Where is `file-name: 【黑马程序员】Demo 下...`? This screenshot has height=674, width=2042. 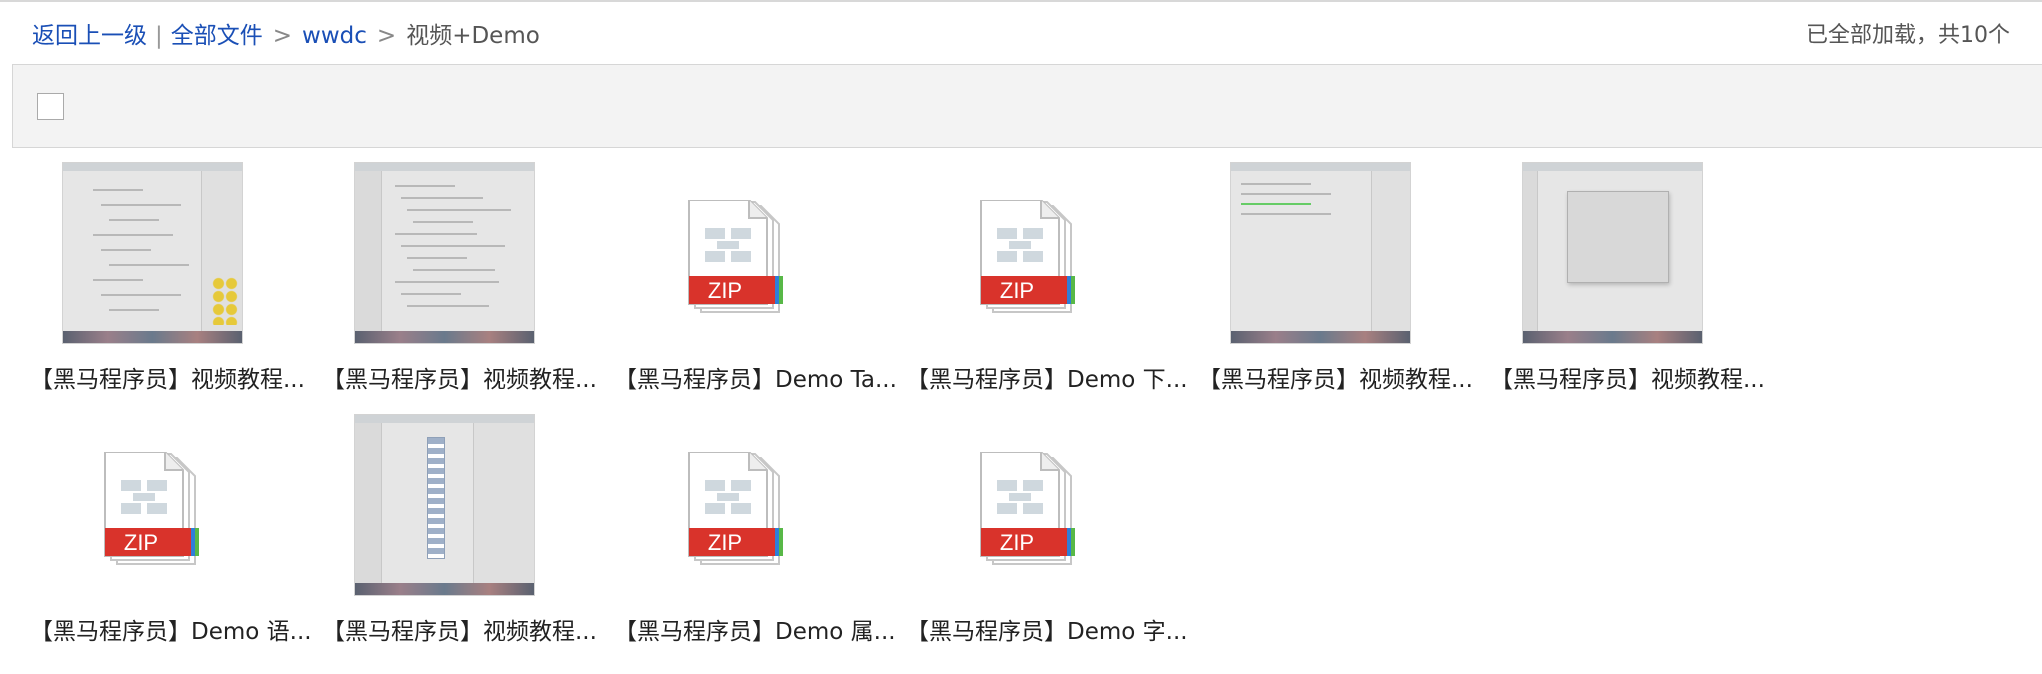 file-name: 【黑马程序员】Demo 下... is located at coordinates (1052, 377).